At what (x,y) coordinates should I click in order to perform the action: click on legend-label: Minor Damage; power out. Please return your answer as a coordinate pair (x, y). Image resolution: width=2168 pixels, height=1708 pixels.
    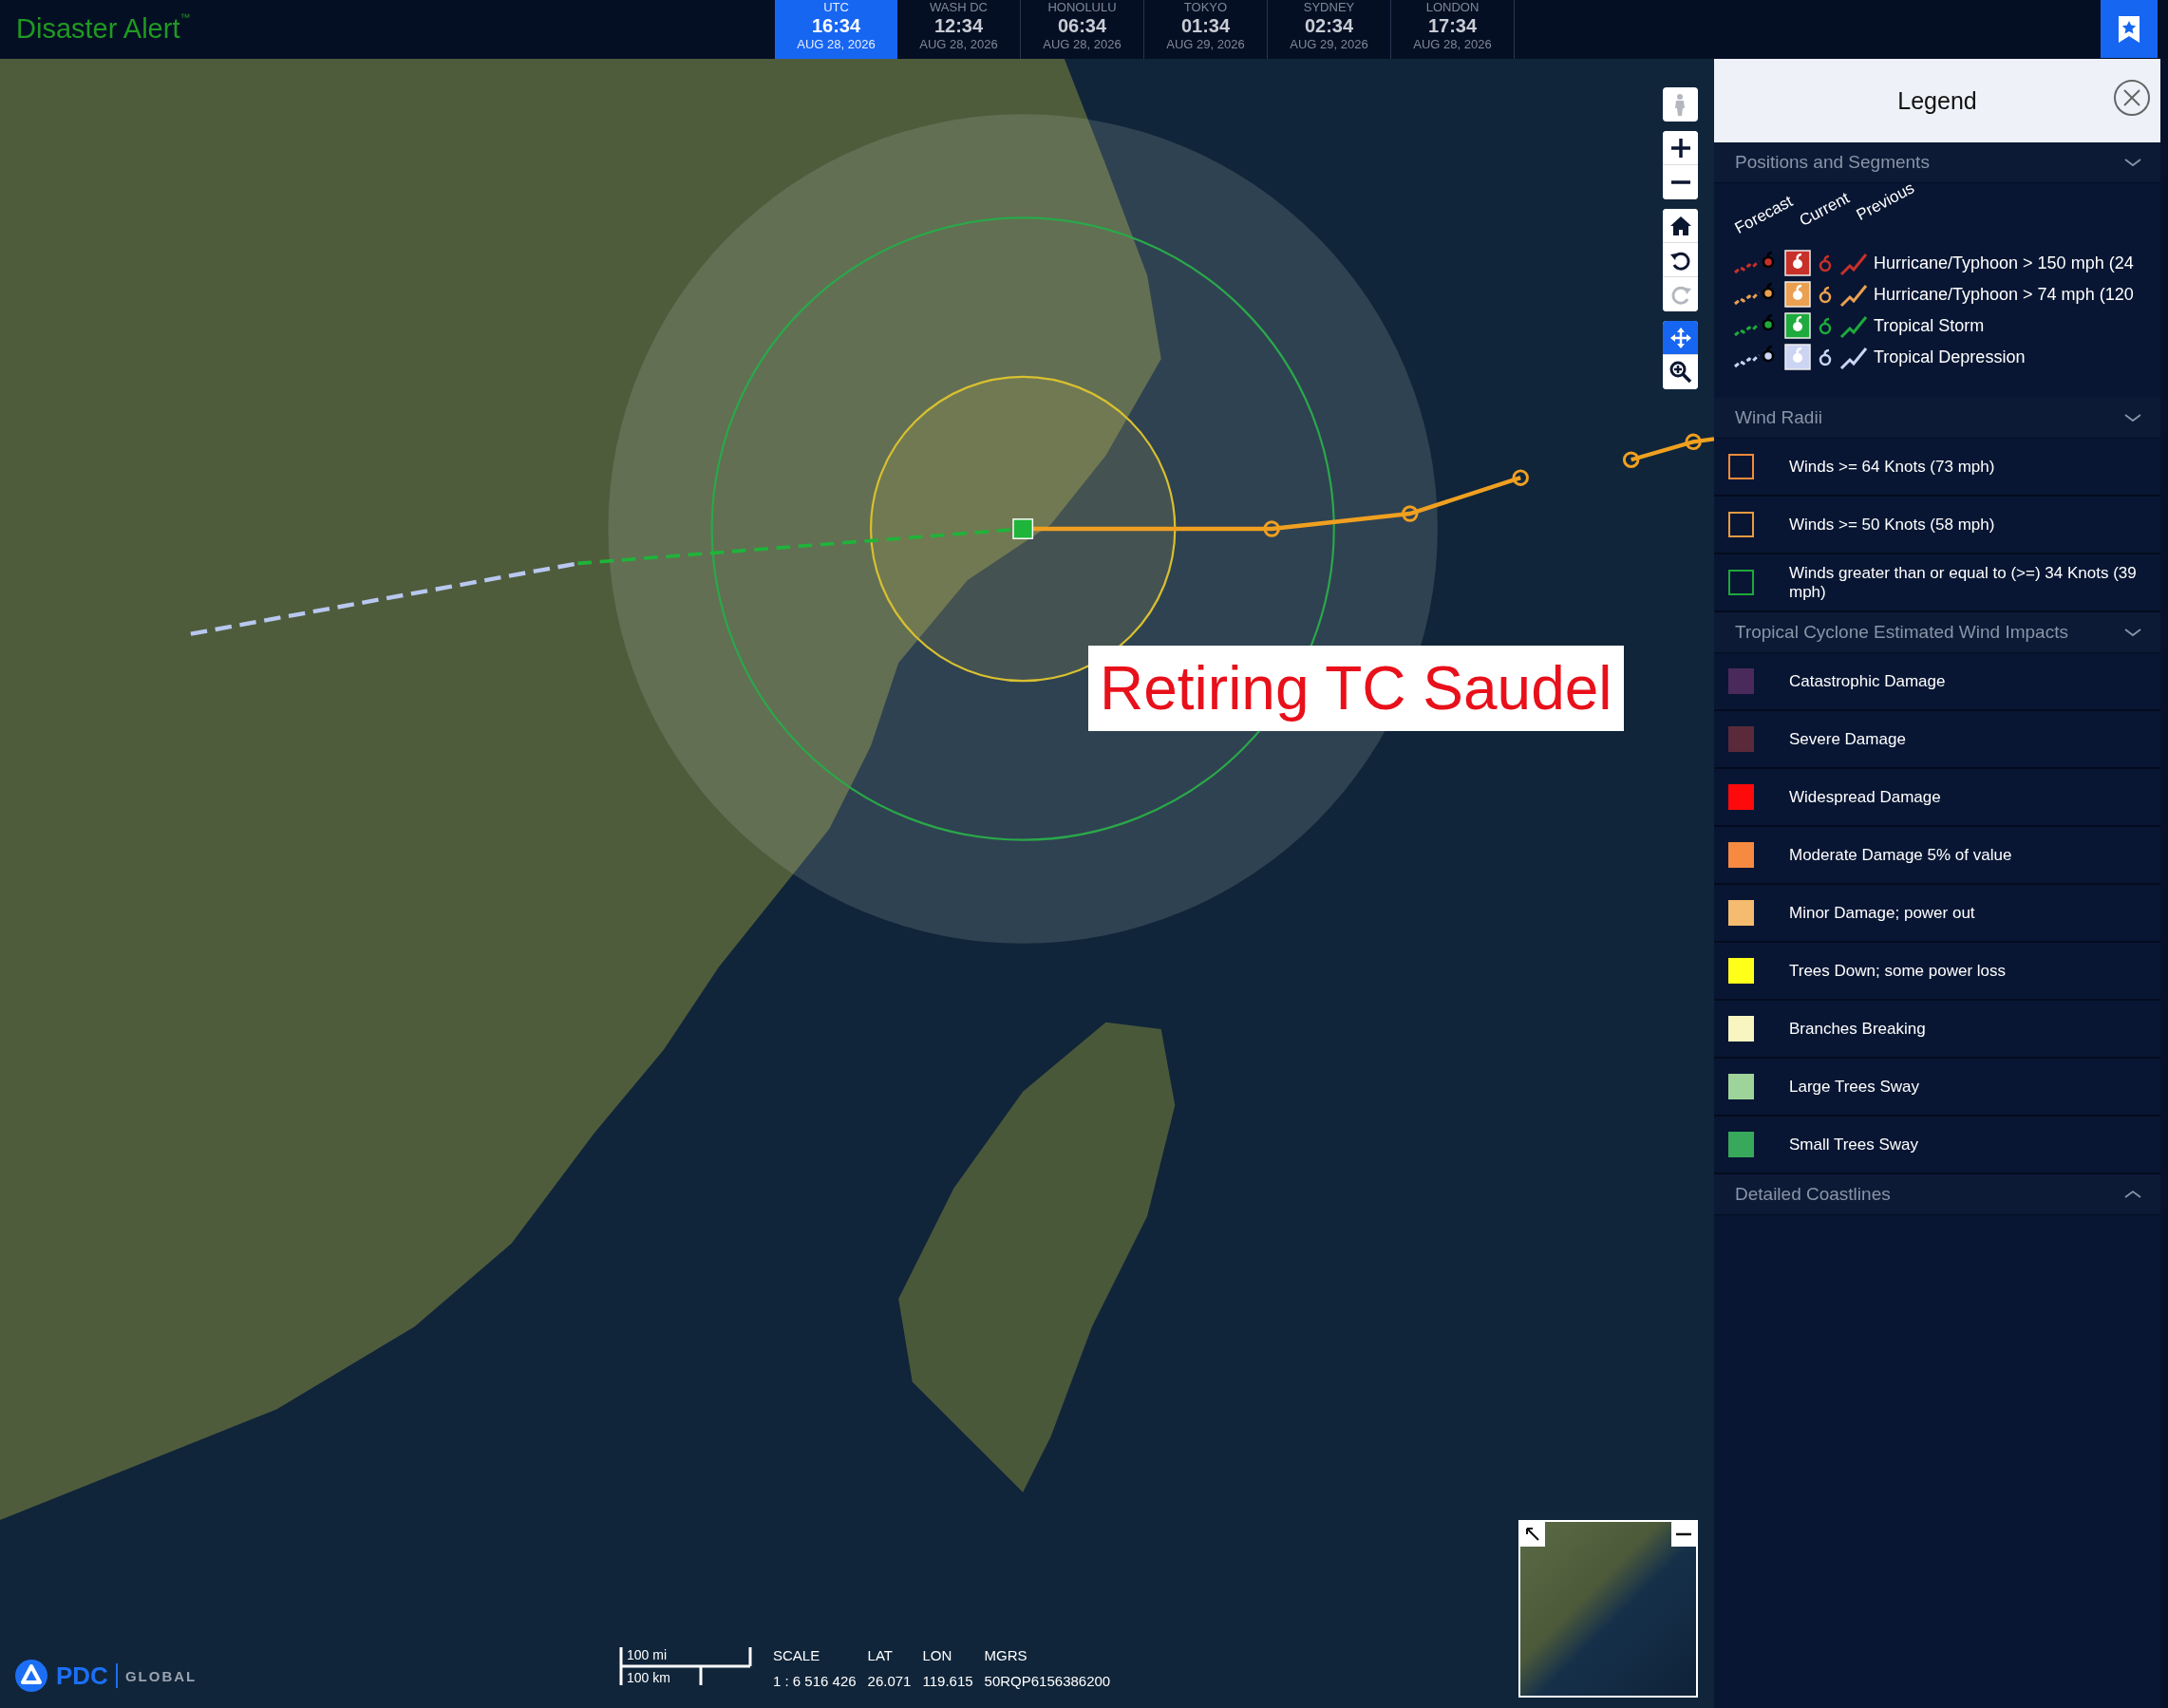
    Looking at the image, I should click on (1882, 913).